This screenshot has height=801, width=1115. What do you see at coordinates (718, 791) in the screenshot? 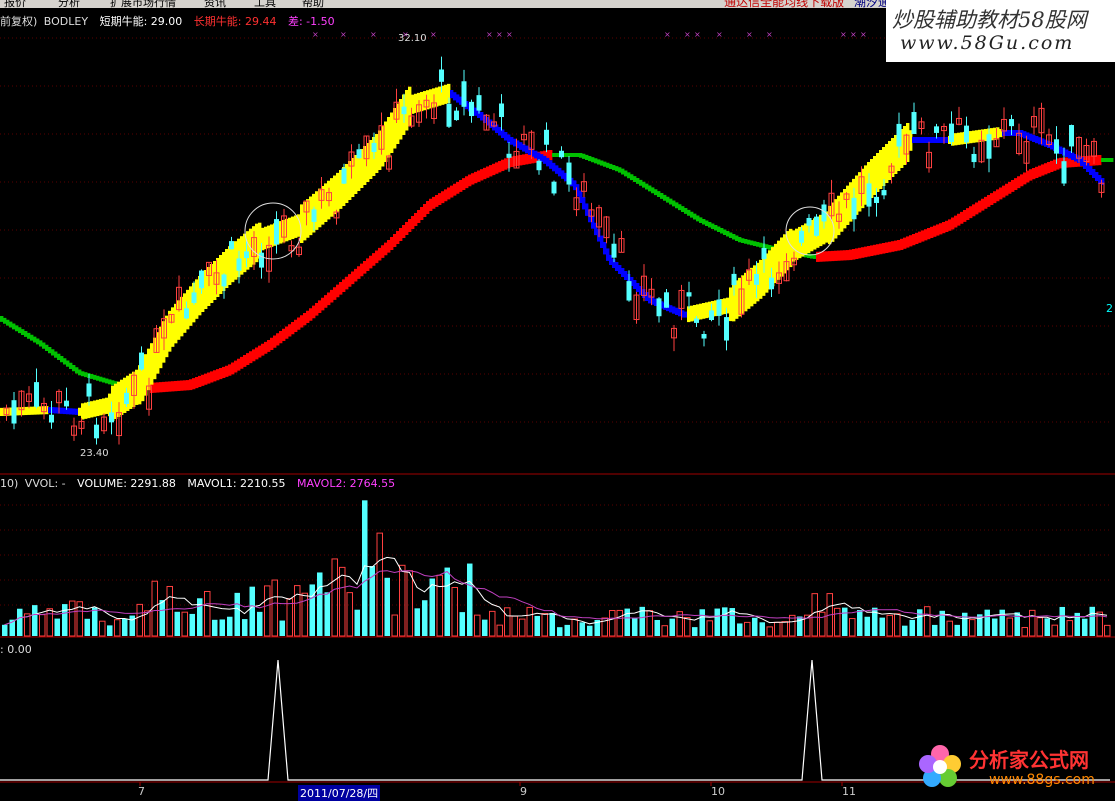
I see `date-axis-label: 10` at bounding box center [718, 791].